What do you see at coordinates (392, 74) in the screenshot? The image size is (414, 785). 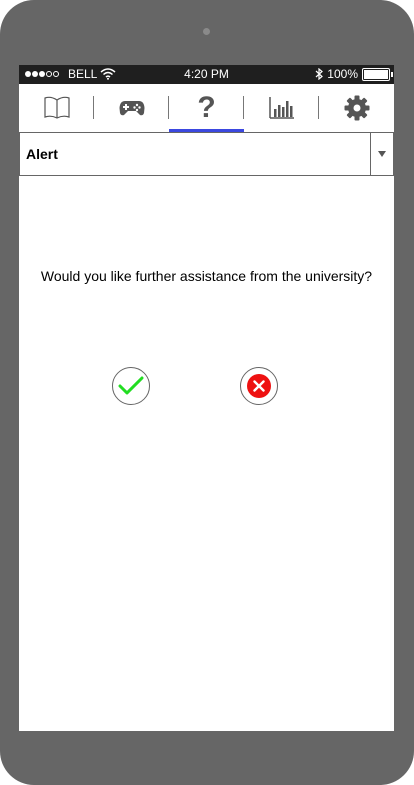 I see `battery-tip` at bounding box center [392, 74].